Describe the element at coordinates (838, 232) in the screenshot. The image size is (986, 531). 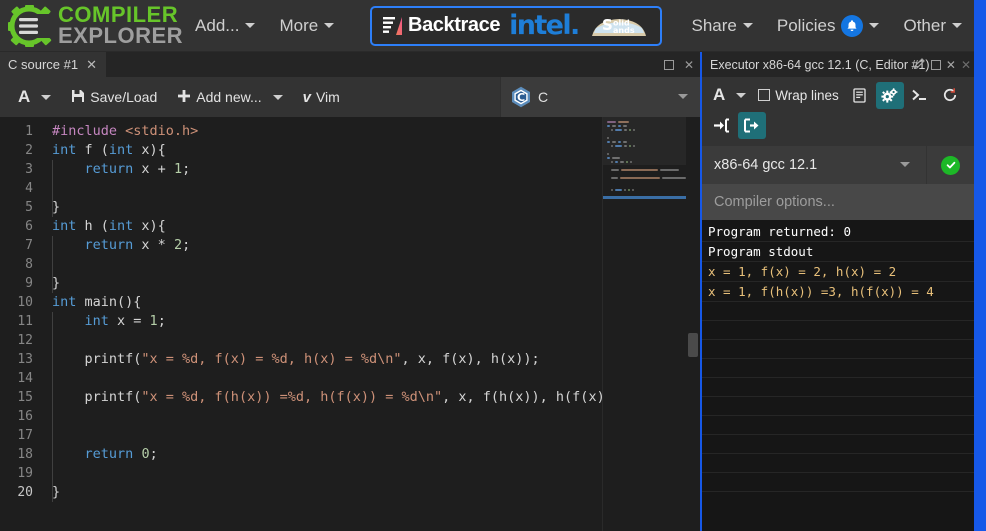
I see `output-line: Program returned: 0` at that location.